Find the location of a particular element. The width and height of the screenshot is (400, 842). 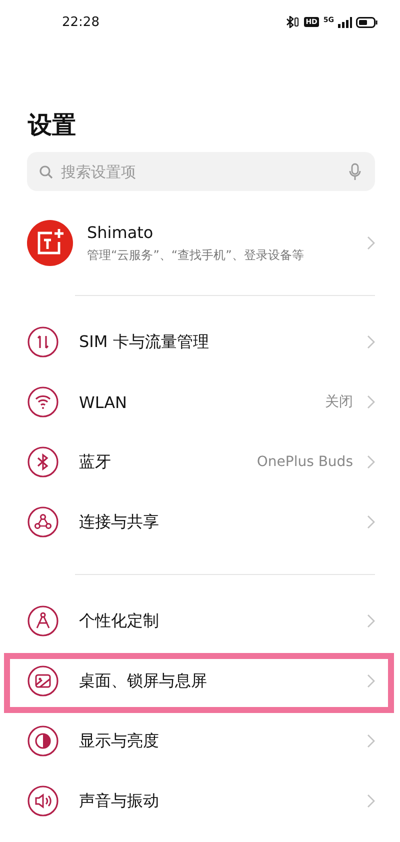

item-label: 显示与亮度 is located at coordinates (119, 741).